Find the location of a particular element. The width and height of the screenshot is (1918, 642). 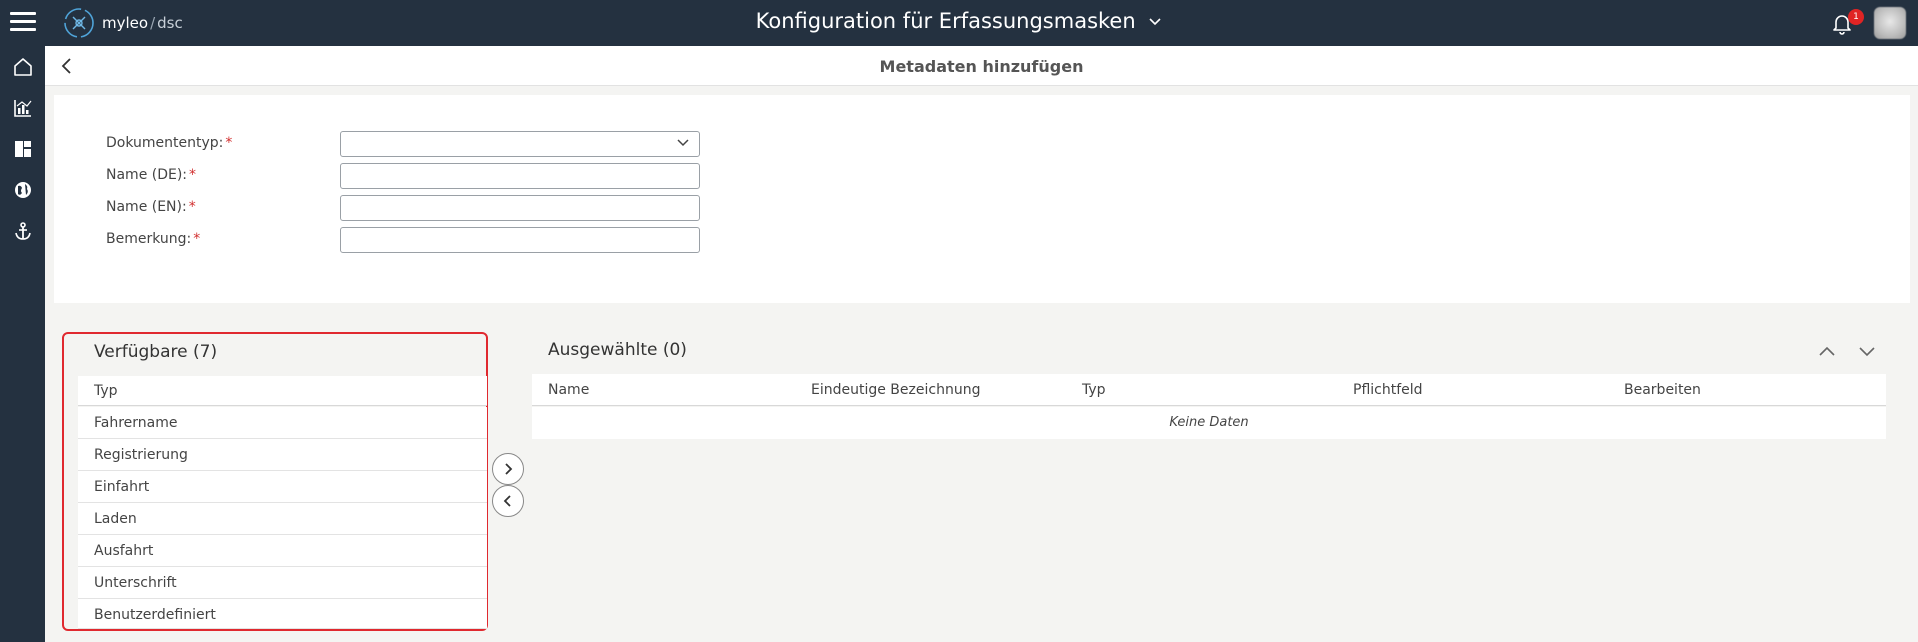

remark-label-text: Bemerkung: is located at coordinates (149, 239).